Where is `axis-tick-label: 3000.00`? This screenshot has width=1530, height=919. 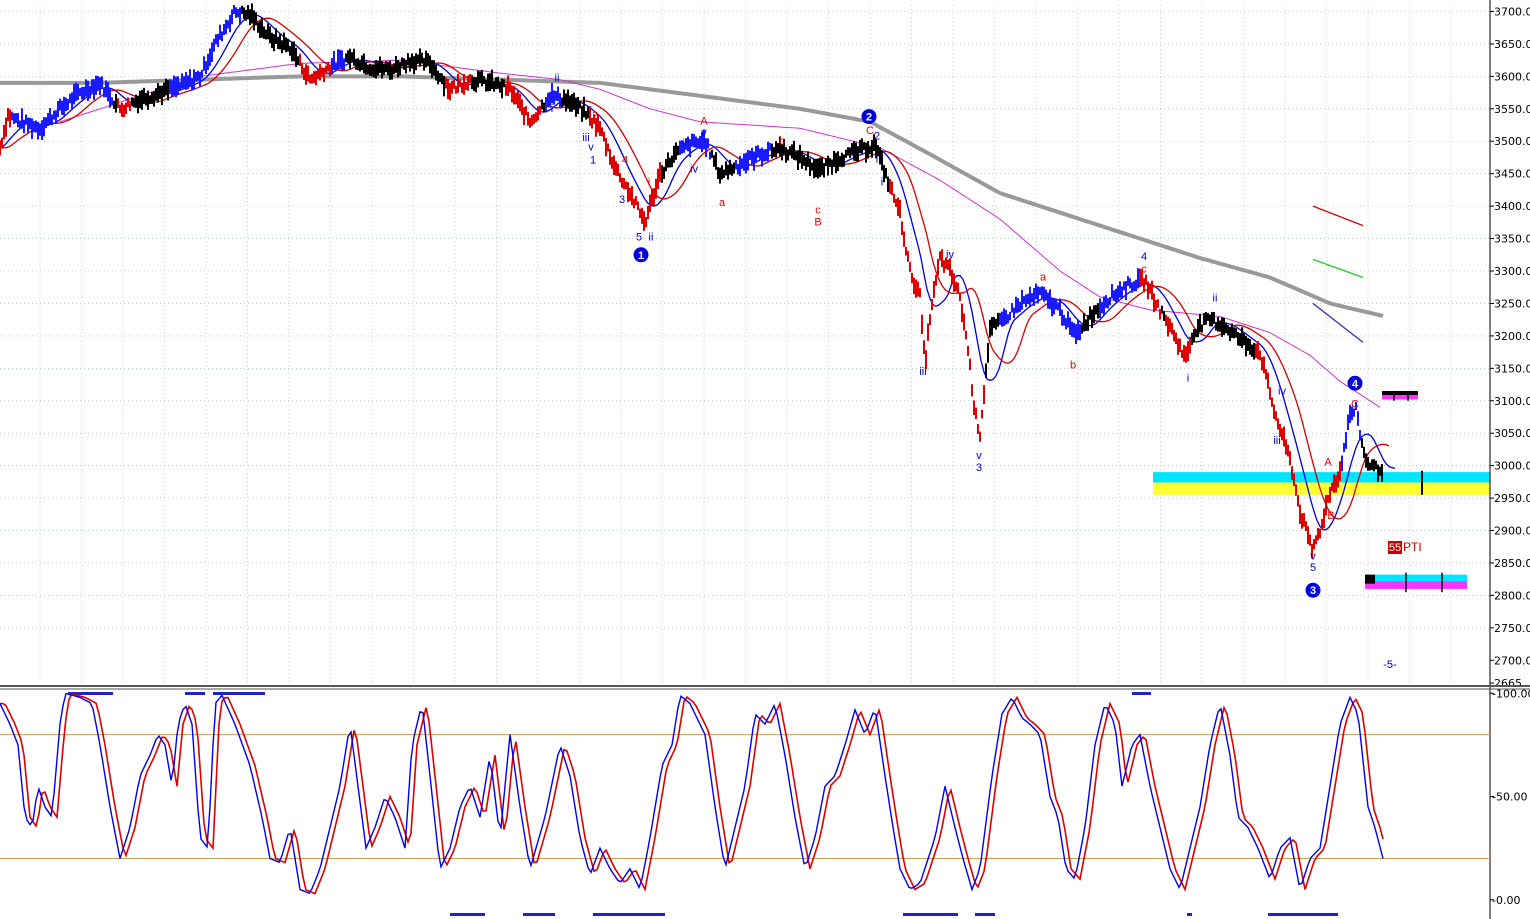 axis-tick-label: 3000.00 is located at coordinates (1512, 466).